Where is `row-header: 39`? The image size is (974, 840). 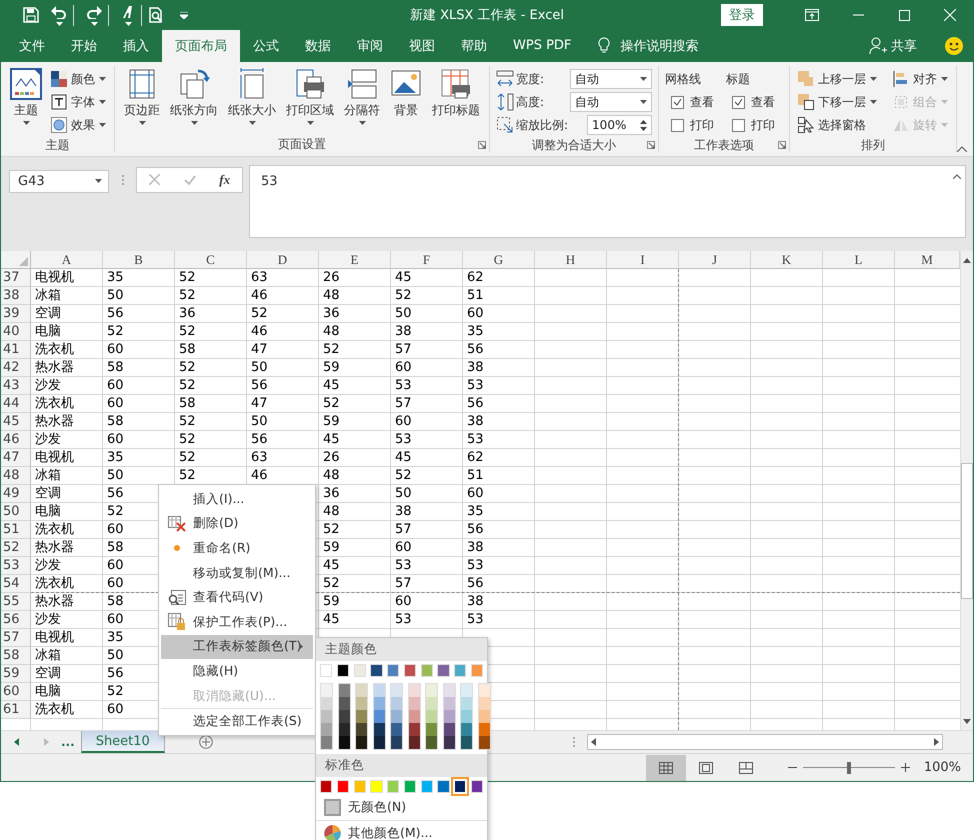
row-header: 39 is located at coordinates (16, 314).